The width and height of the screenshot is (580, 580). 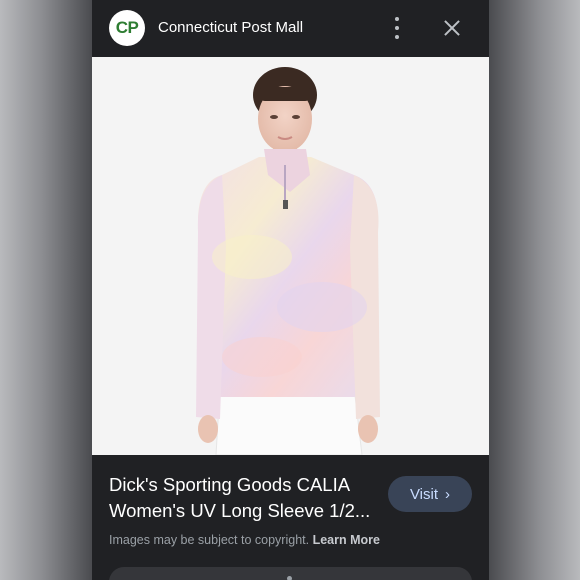 I want to click on visit-button: Visit ›, so click(x=430, y=494).